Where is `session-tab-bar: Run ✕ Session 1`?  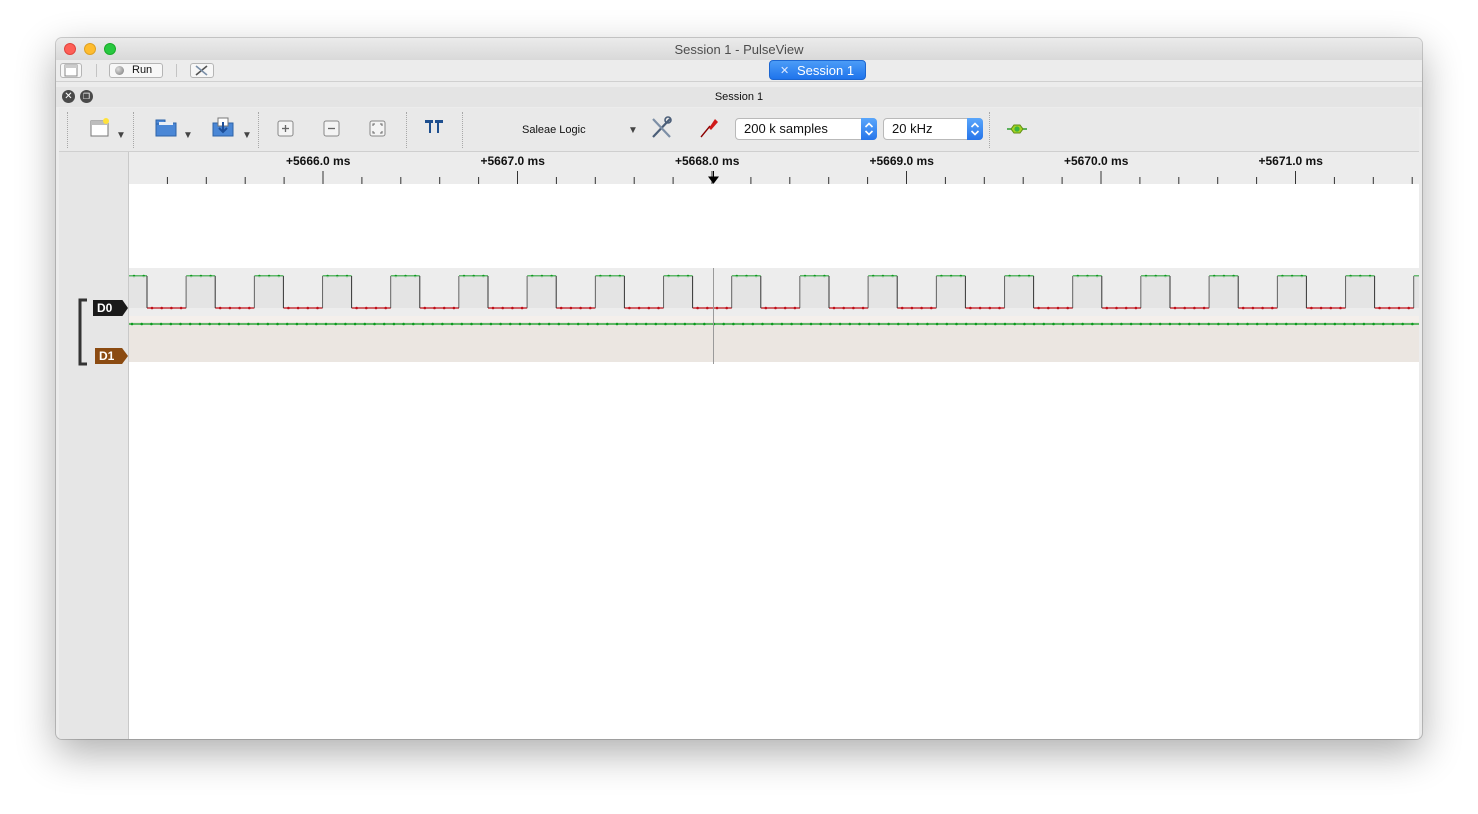
session-tab-bar: Run ✕ Session 1 is located at coordinates (739, 71).